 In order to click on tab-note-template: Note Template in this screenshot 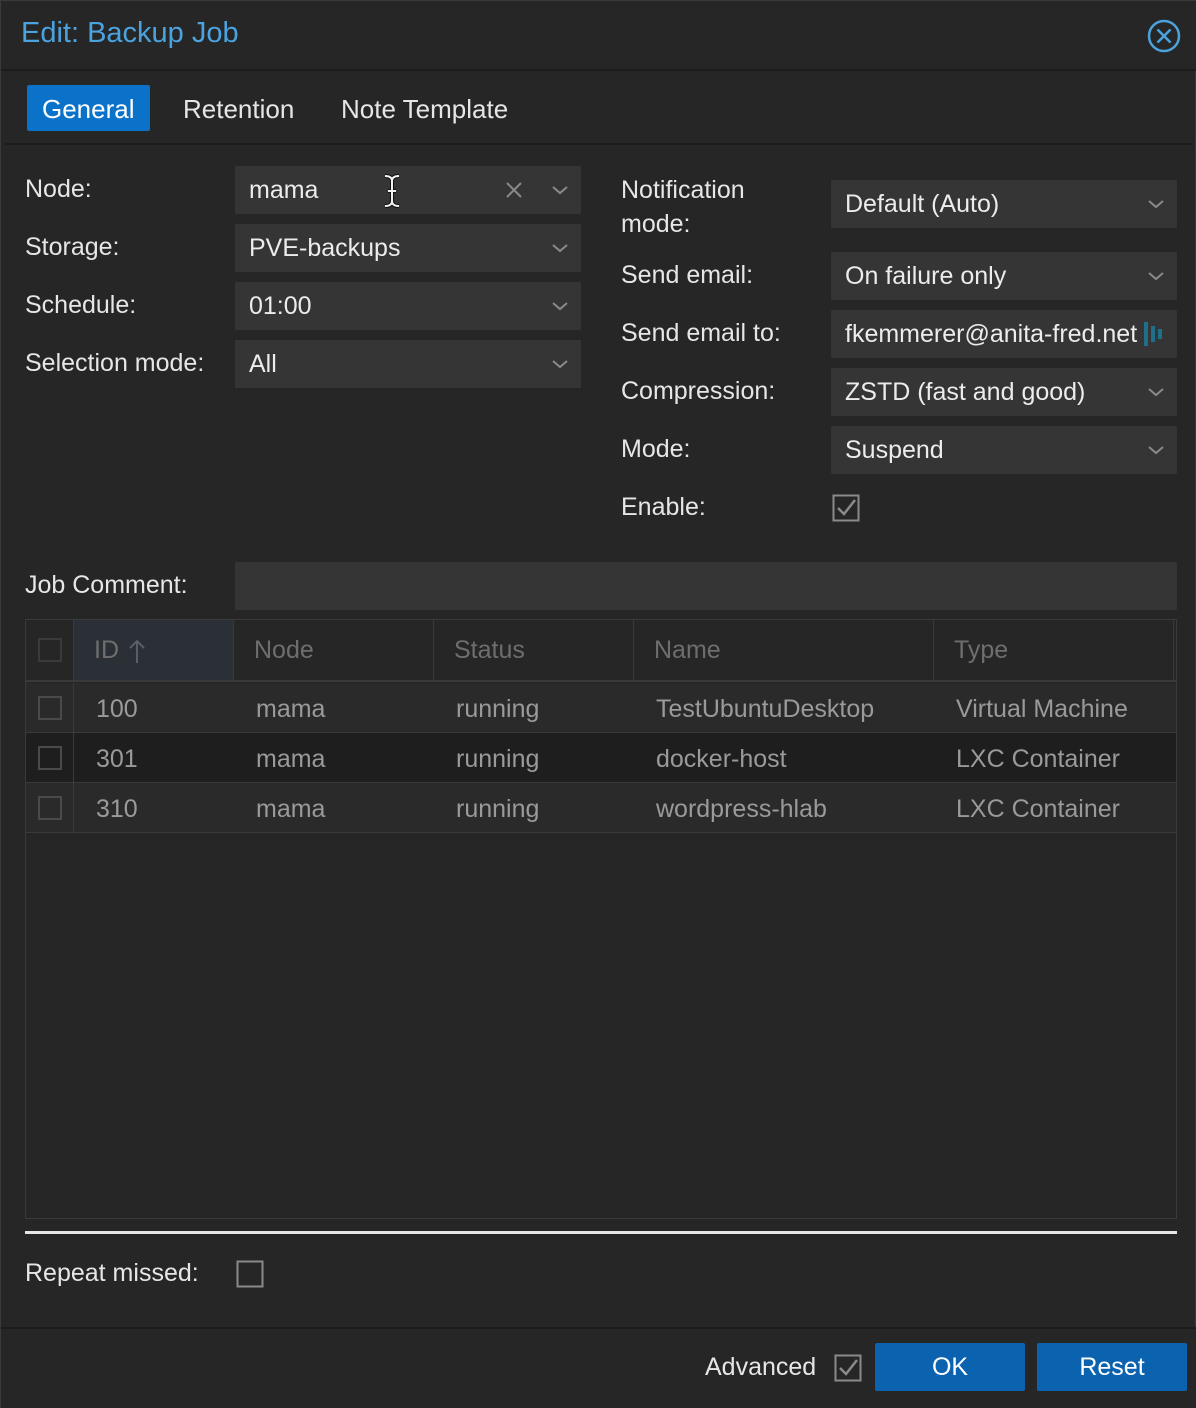, I will do `click(424, 108)`.